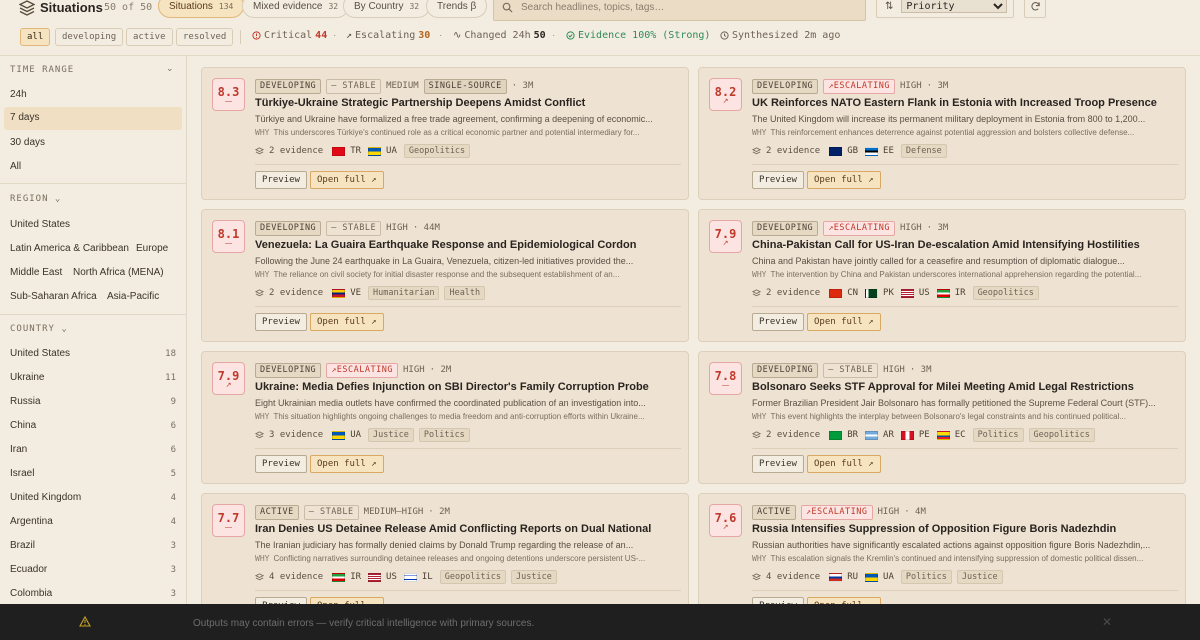 The height and width of the screenshot is (640, 1200). What do you see at coordinates (205, 37) in the screenshot?
I see `filter-resolved: resolved` at bounding box center [205, 37].